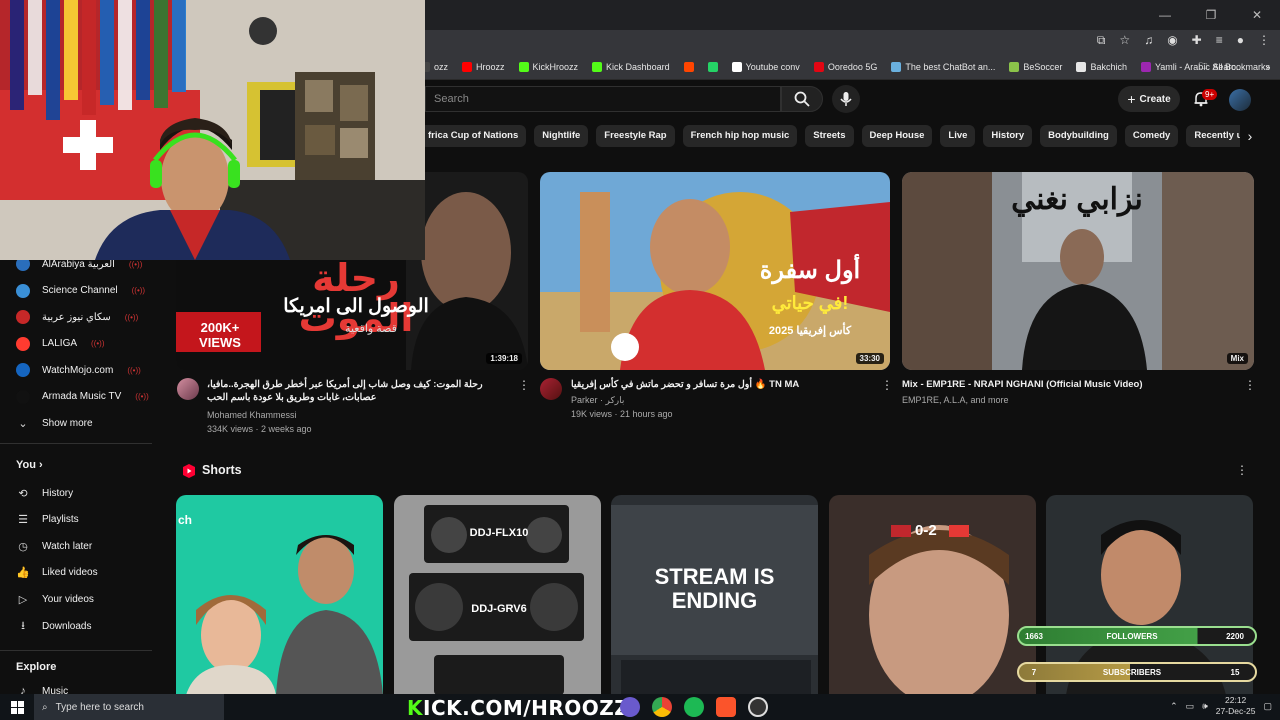  I want to click on shorts-menu-icon: ⋮, so click(1242, 470).